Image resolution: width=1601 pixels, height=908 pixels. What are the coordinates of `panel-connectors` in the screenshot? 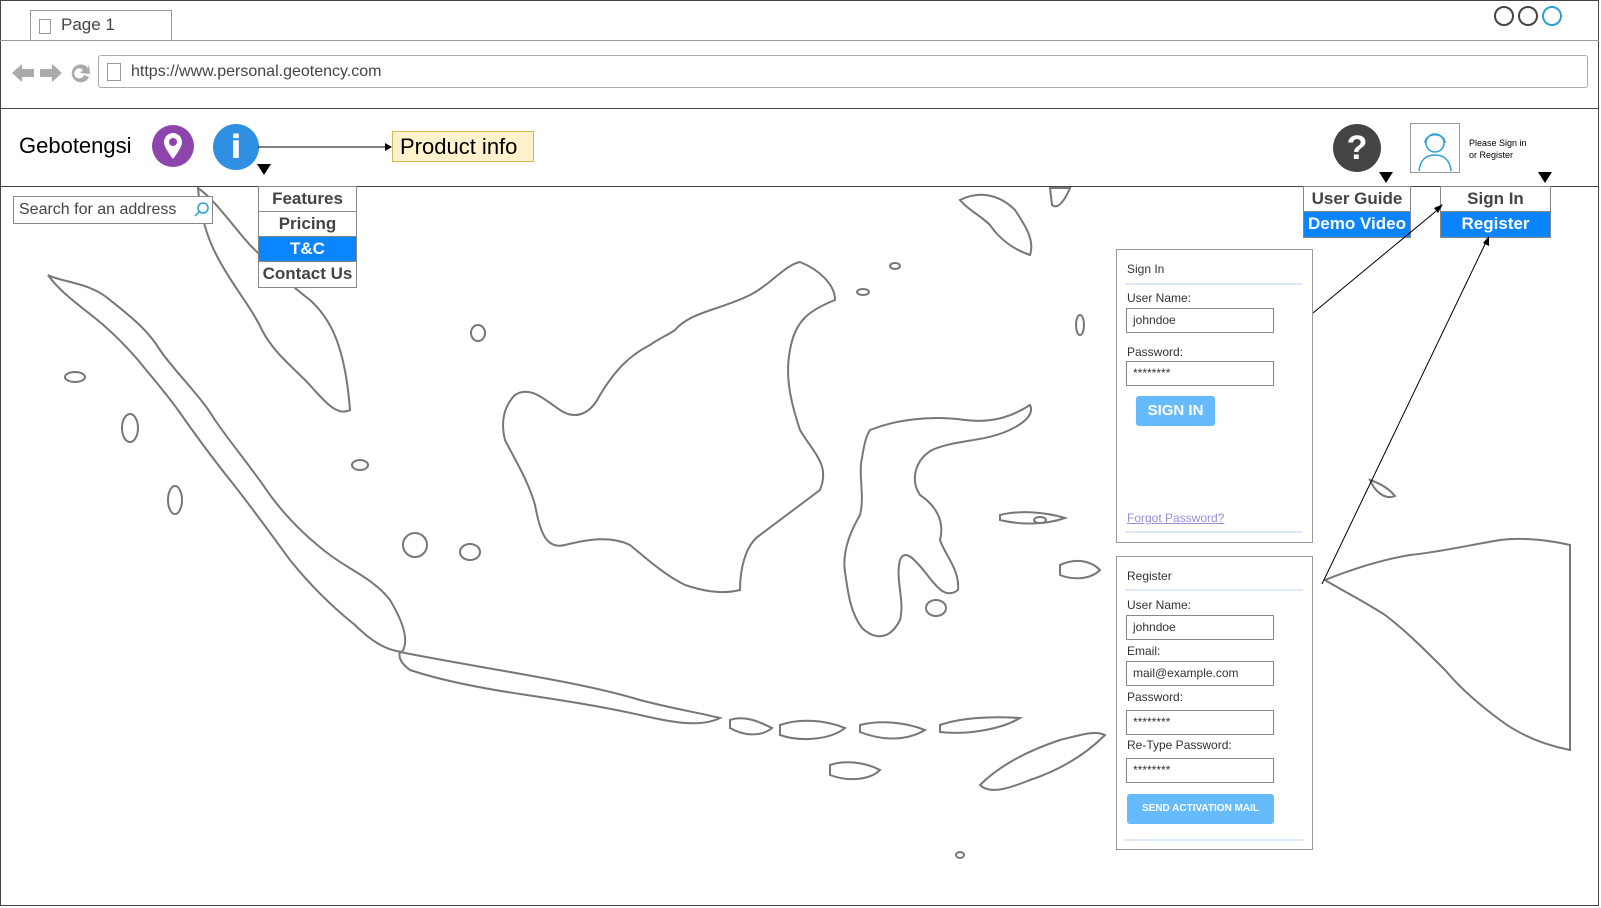 It's located at (1400, 394).